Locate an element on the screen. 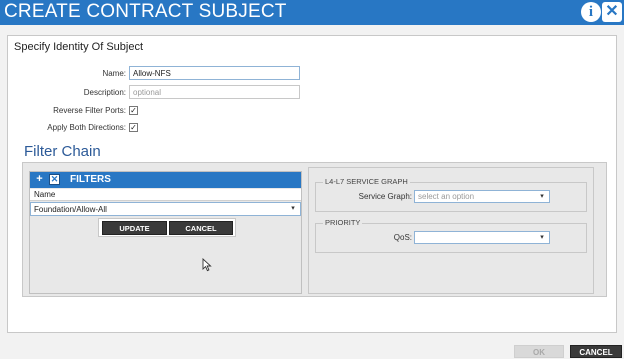 This screenshot has height=359, width=624. name-row: Name: is located at coordinates (67, 73).